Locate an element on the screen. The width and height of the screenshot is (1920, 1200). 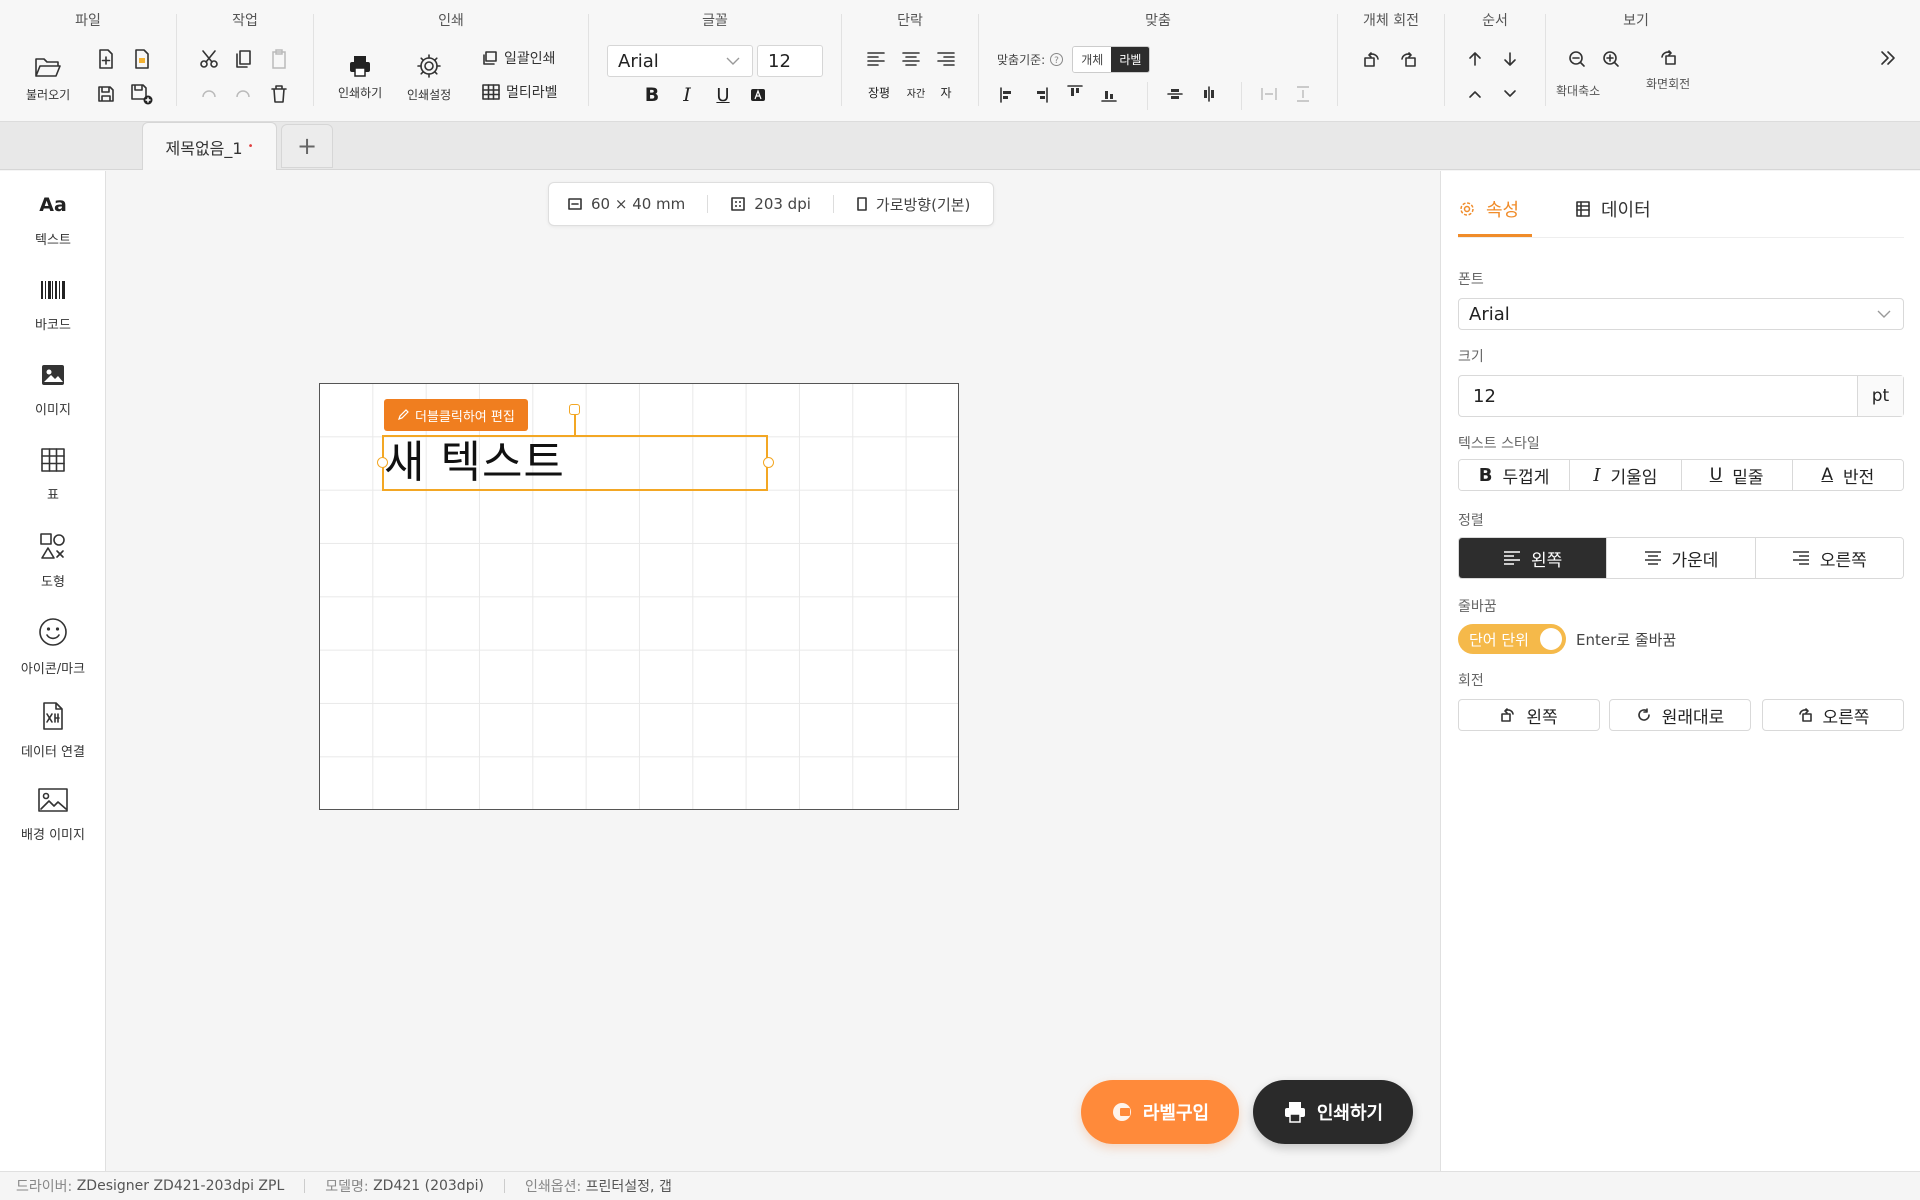
tool-data-link-label: 데이터 연결 is located at coordinates (53, 752).